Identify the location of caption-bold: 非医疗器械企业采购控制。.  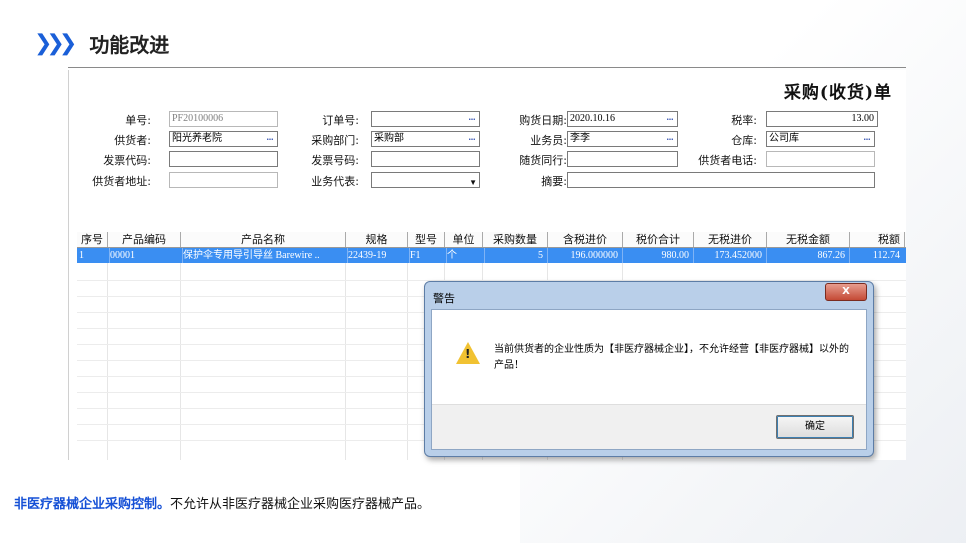
(92, 504).